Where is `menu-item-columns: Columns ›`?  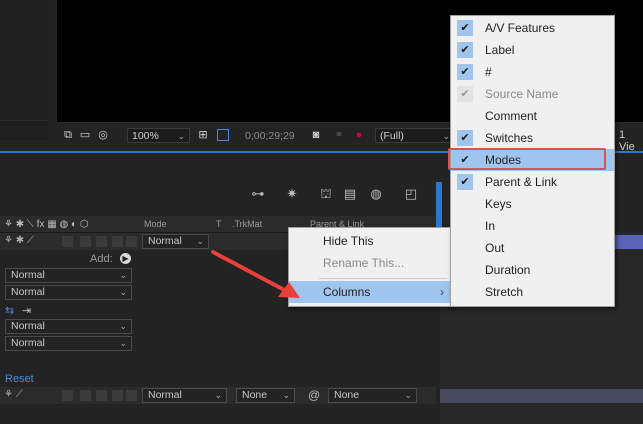
menu-item-columns: Columns › is located at coordinates (370, 292).